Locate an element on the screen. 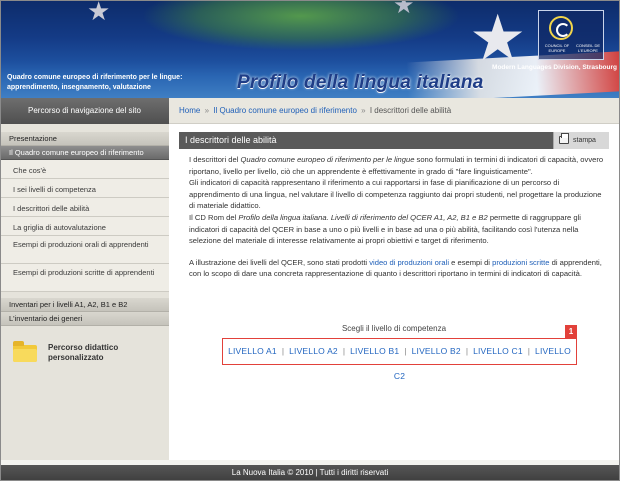  page-title: Profilo della lingua italiana is located at coordinates (360, 82).